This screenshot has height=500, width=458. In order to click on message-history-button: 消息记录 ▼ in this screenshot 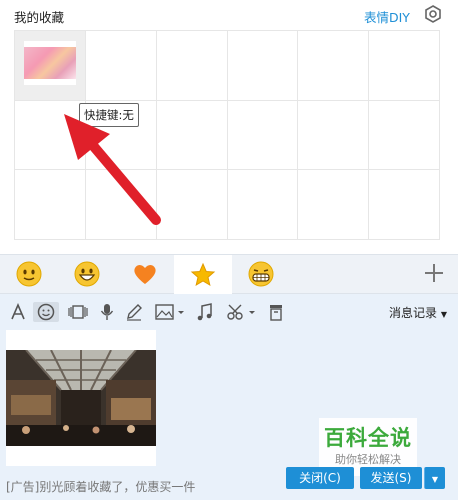, I will do `click(418, 312)`.